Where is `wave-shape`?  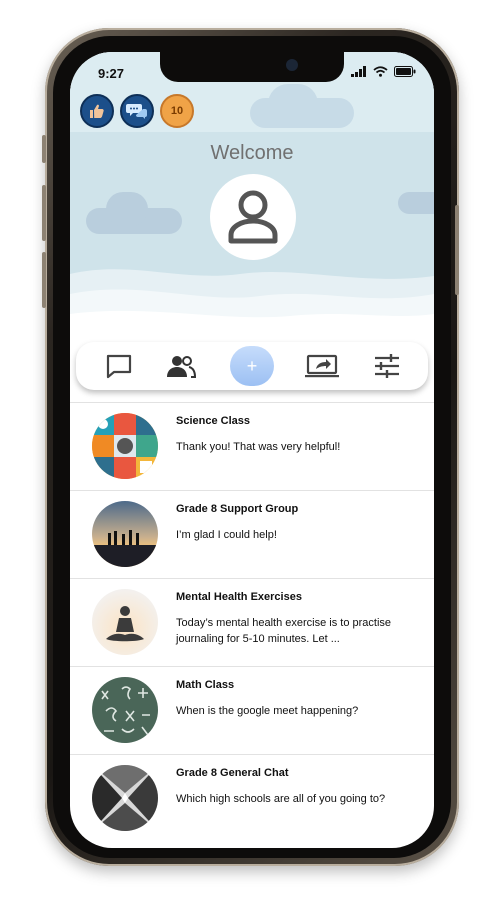 wave-shape is located at coordinates (252, 310).